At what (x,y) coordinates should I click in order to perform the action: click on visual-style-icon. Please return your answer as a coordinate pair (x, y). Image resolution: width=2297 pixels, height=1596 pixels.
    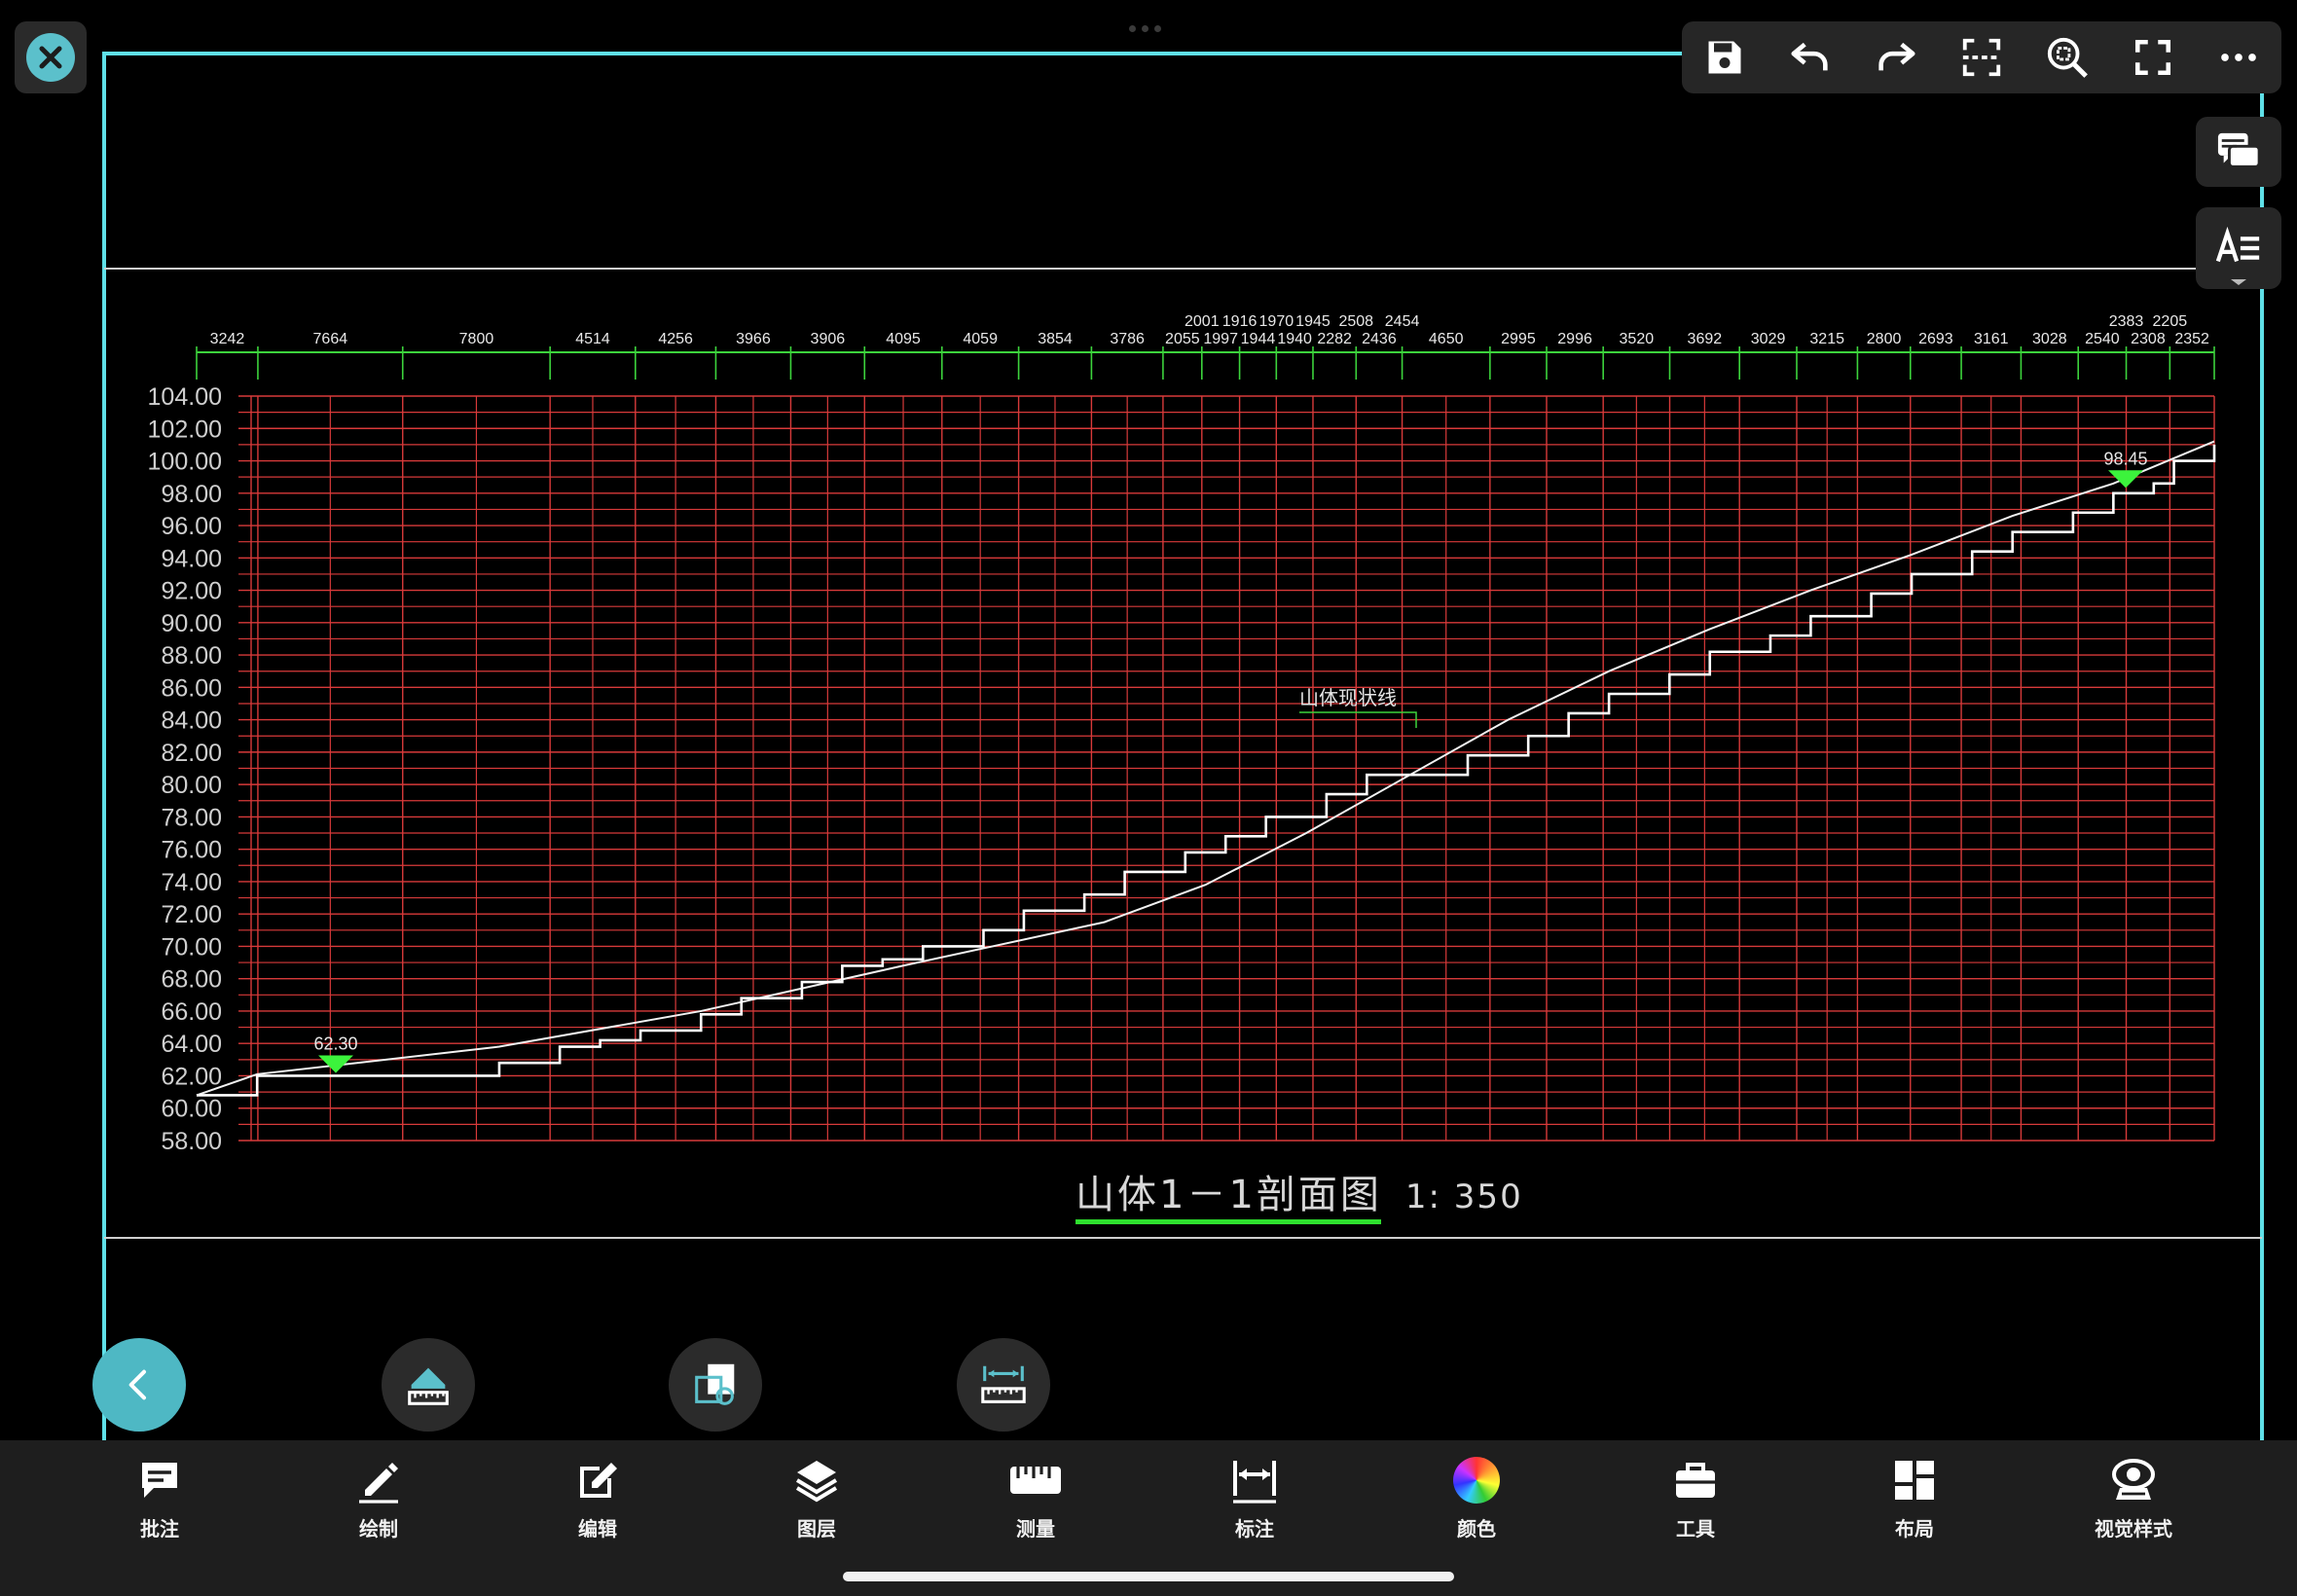
    Looking at the image, I should click on (2133, 1479).